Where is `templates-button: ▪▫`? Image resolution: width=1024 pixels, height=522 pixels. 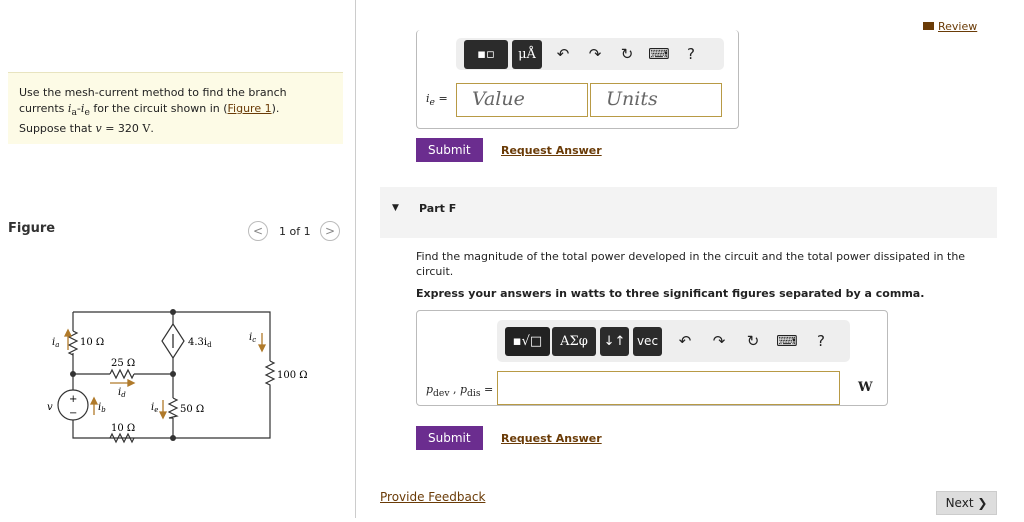
templates-button: ▪▫ is located at coordinates (486, 54).